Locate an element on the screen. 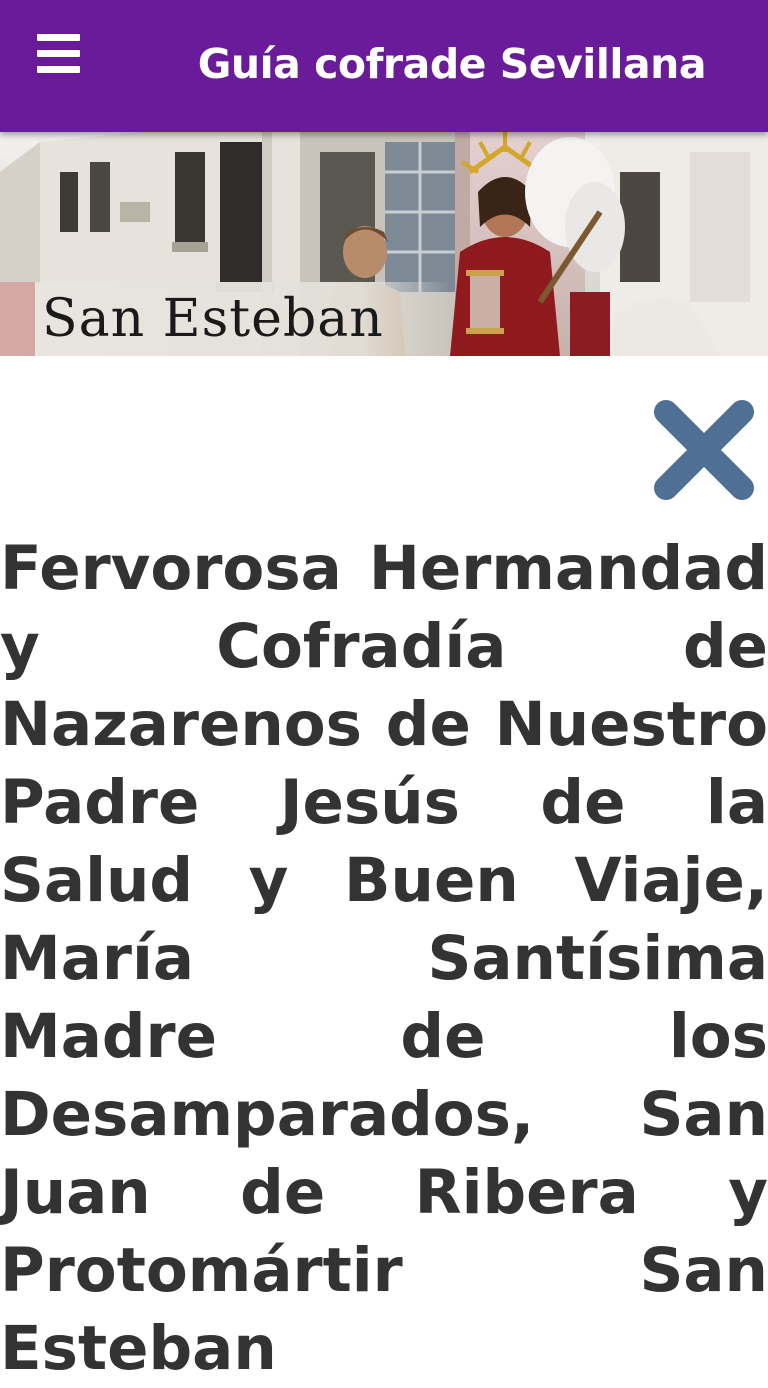 The height and width of the screenshot is (1388, 768). app-title: Guía cofrade Sevillana is located at coordinates (452, 64).